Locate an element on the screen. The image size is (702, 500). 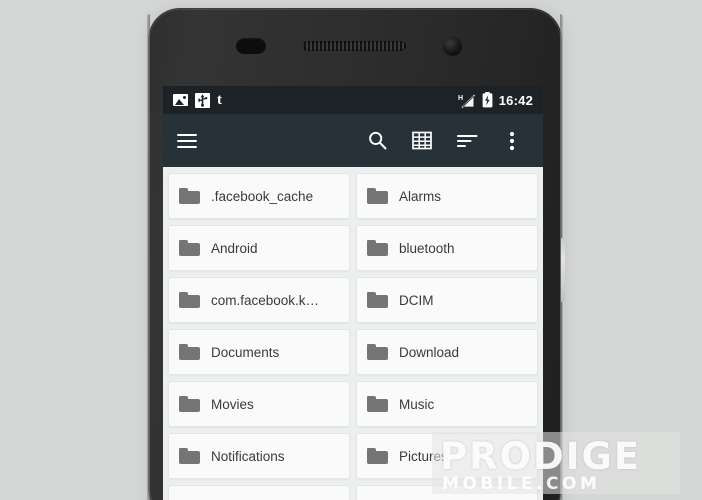
file-row: com.facebook.k… DCIM is located at coordinates (353, 300).